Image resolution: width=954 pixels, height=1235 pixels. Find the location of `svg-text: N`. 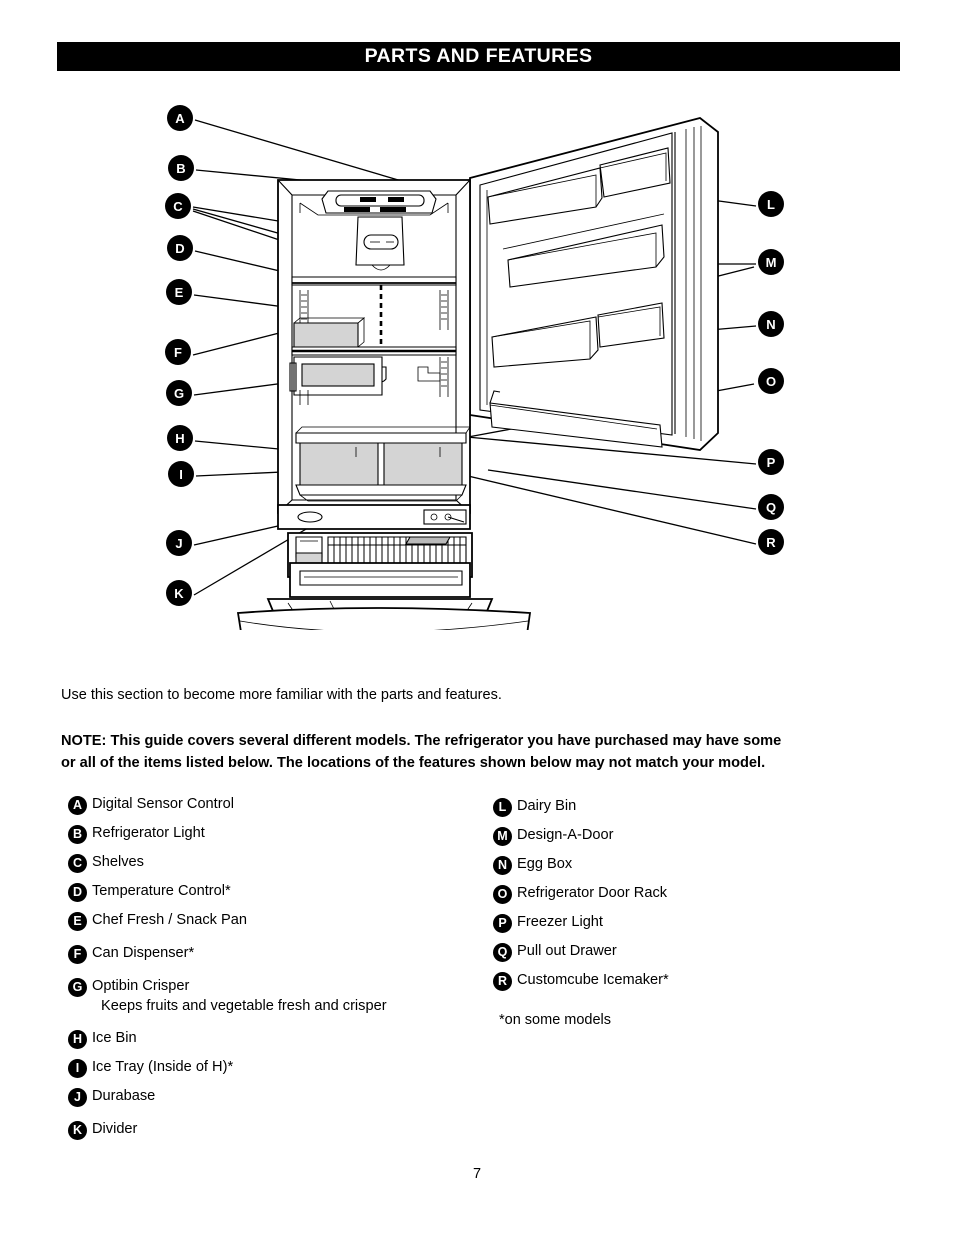

svg-text: N is located at coordinates (770, 324).